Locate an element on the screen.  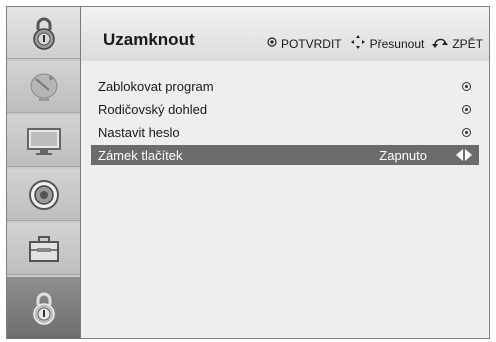
page-title: Uzamknout is located at coordinates (149, 39).